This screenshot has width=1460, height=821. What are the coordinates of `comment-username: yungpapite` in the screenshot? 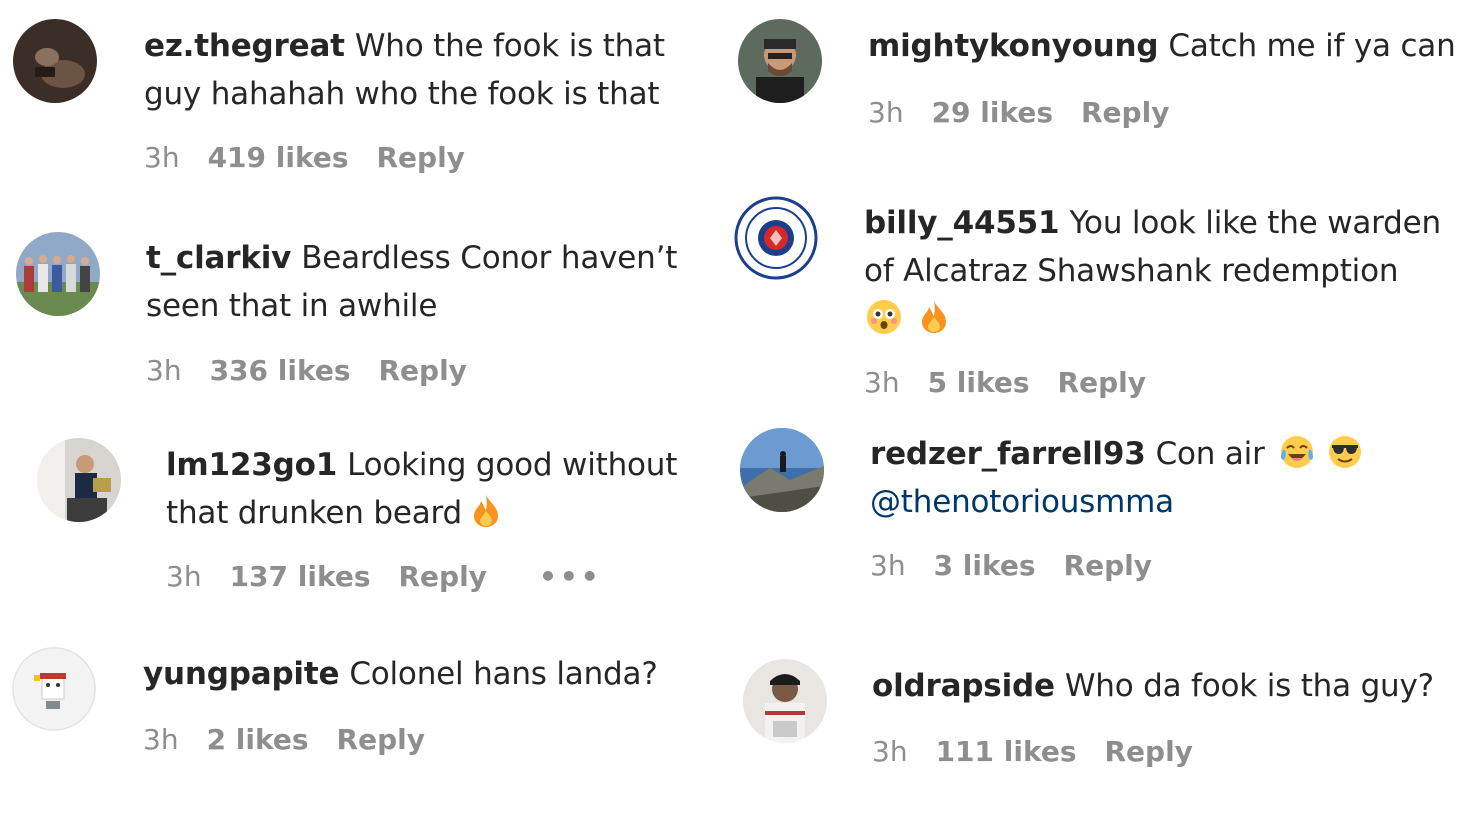 It's located at (241, 674).